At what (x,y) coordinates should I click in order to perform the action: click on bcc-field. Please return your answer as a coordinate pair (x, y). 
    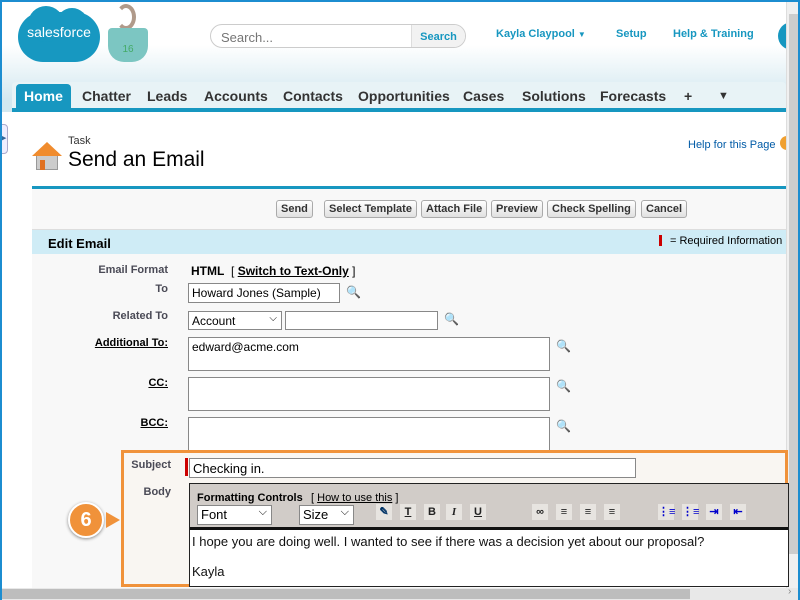
    Looking at the image, I should click on (369, 434).